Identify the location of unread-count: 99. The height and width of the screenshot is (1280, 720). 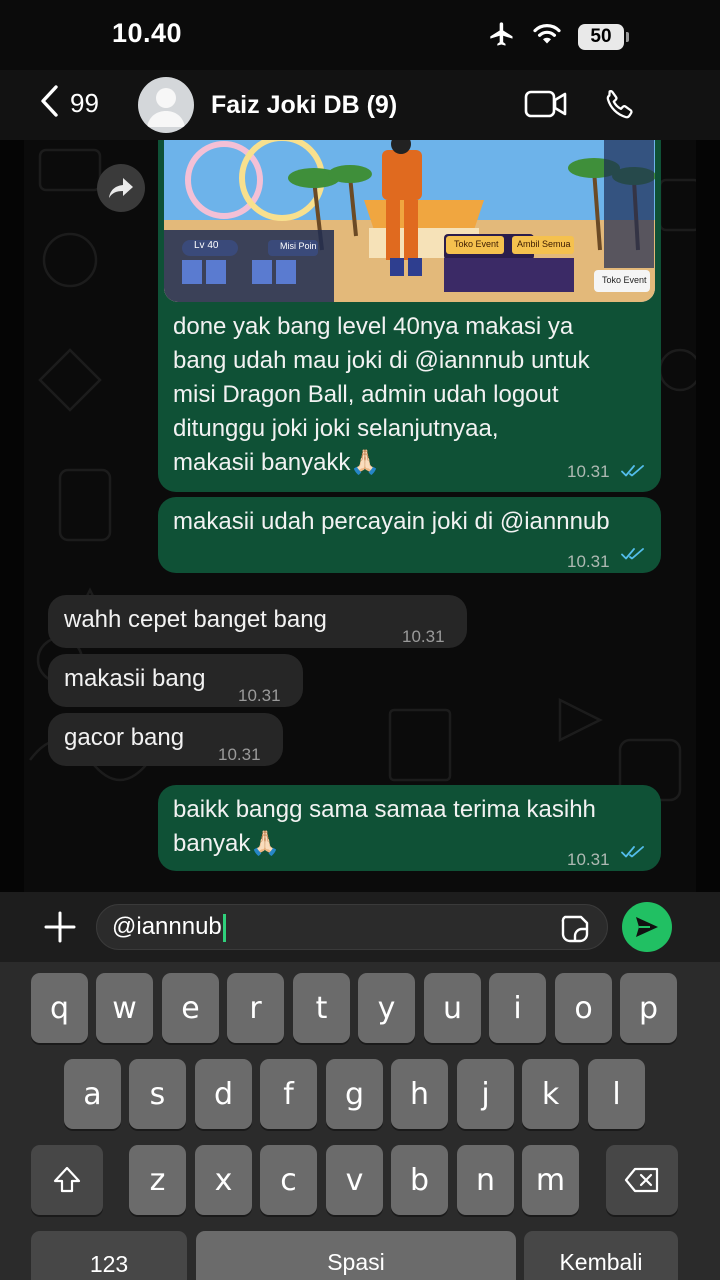
(84, 103).